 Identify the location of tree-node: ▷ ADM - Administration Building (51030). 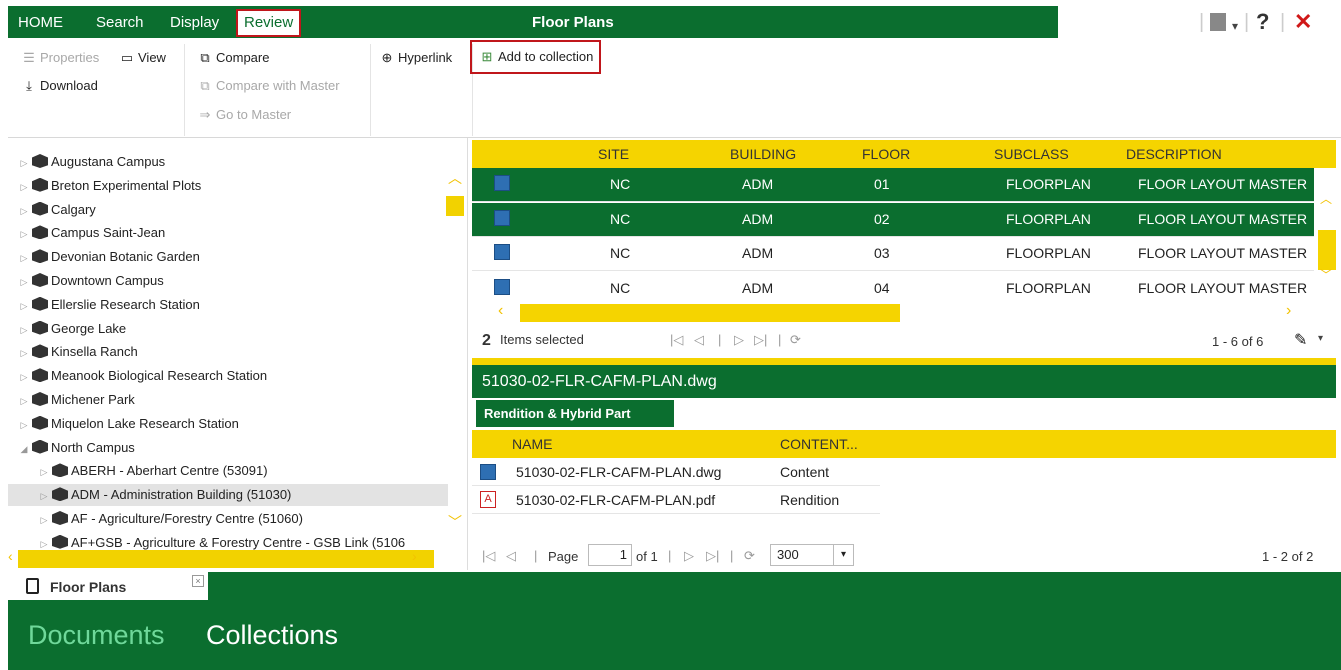
(228, 495).